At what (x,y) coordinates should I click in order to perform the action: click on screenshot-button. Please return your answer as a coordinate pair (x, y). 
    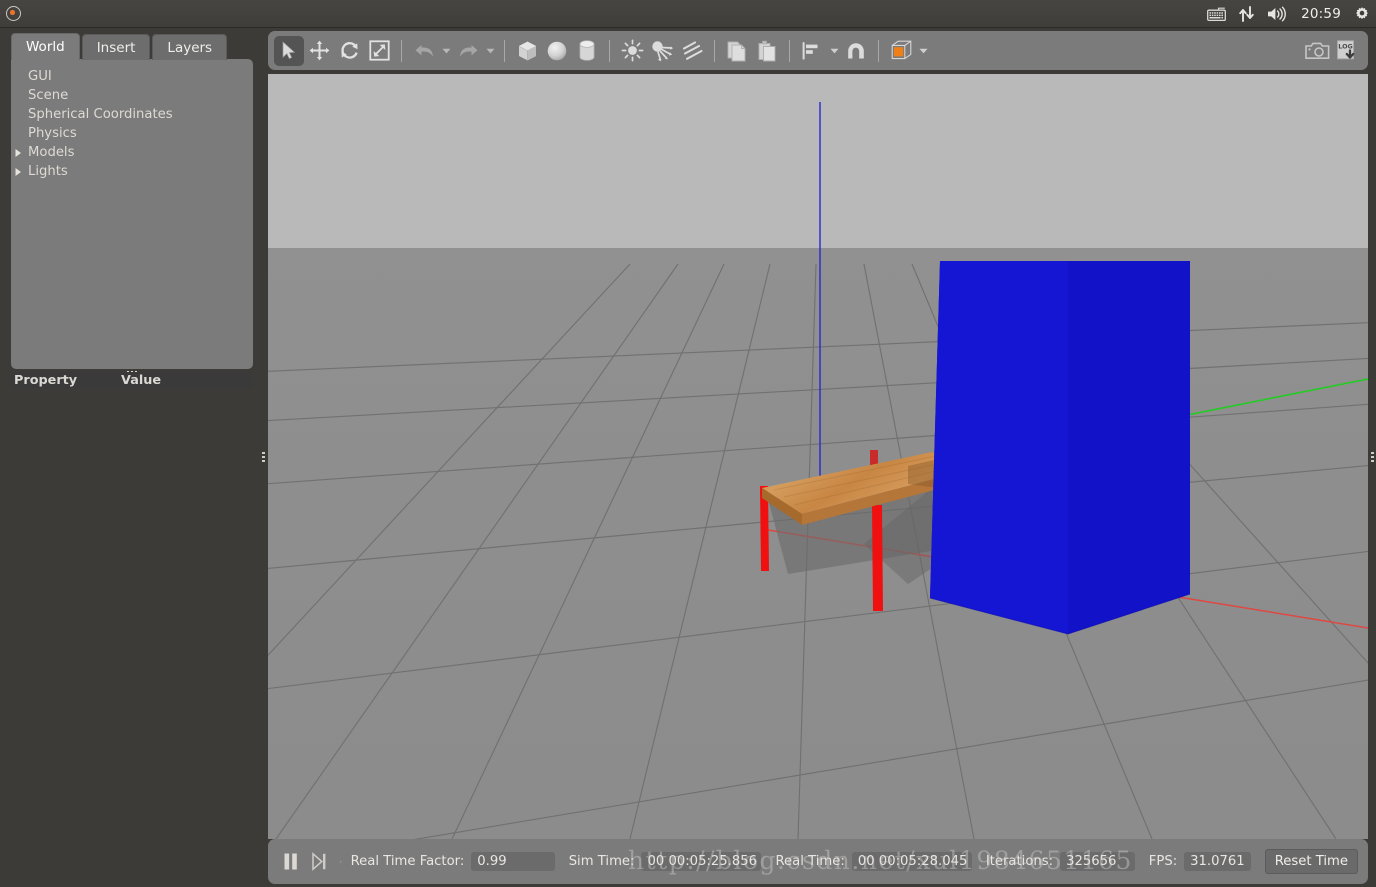
    Looking at the image, I should click on (1317, 51).